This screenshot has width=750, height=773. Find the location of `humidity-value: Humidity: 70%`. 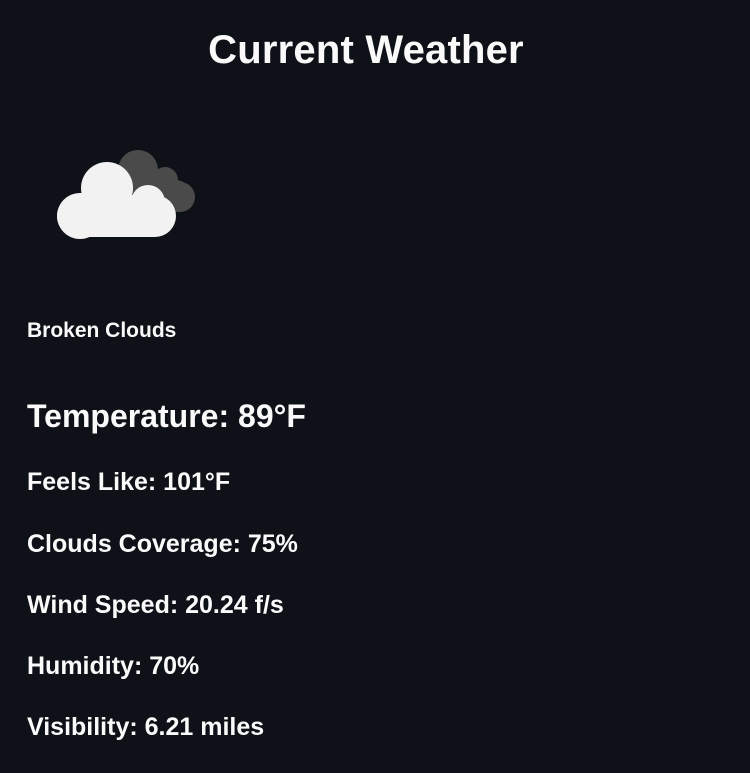

humidity-value: Humidity: 70% is located at coordinates (113, 666).